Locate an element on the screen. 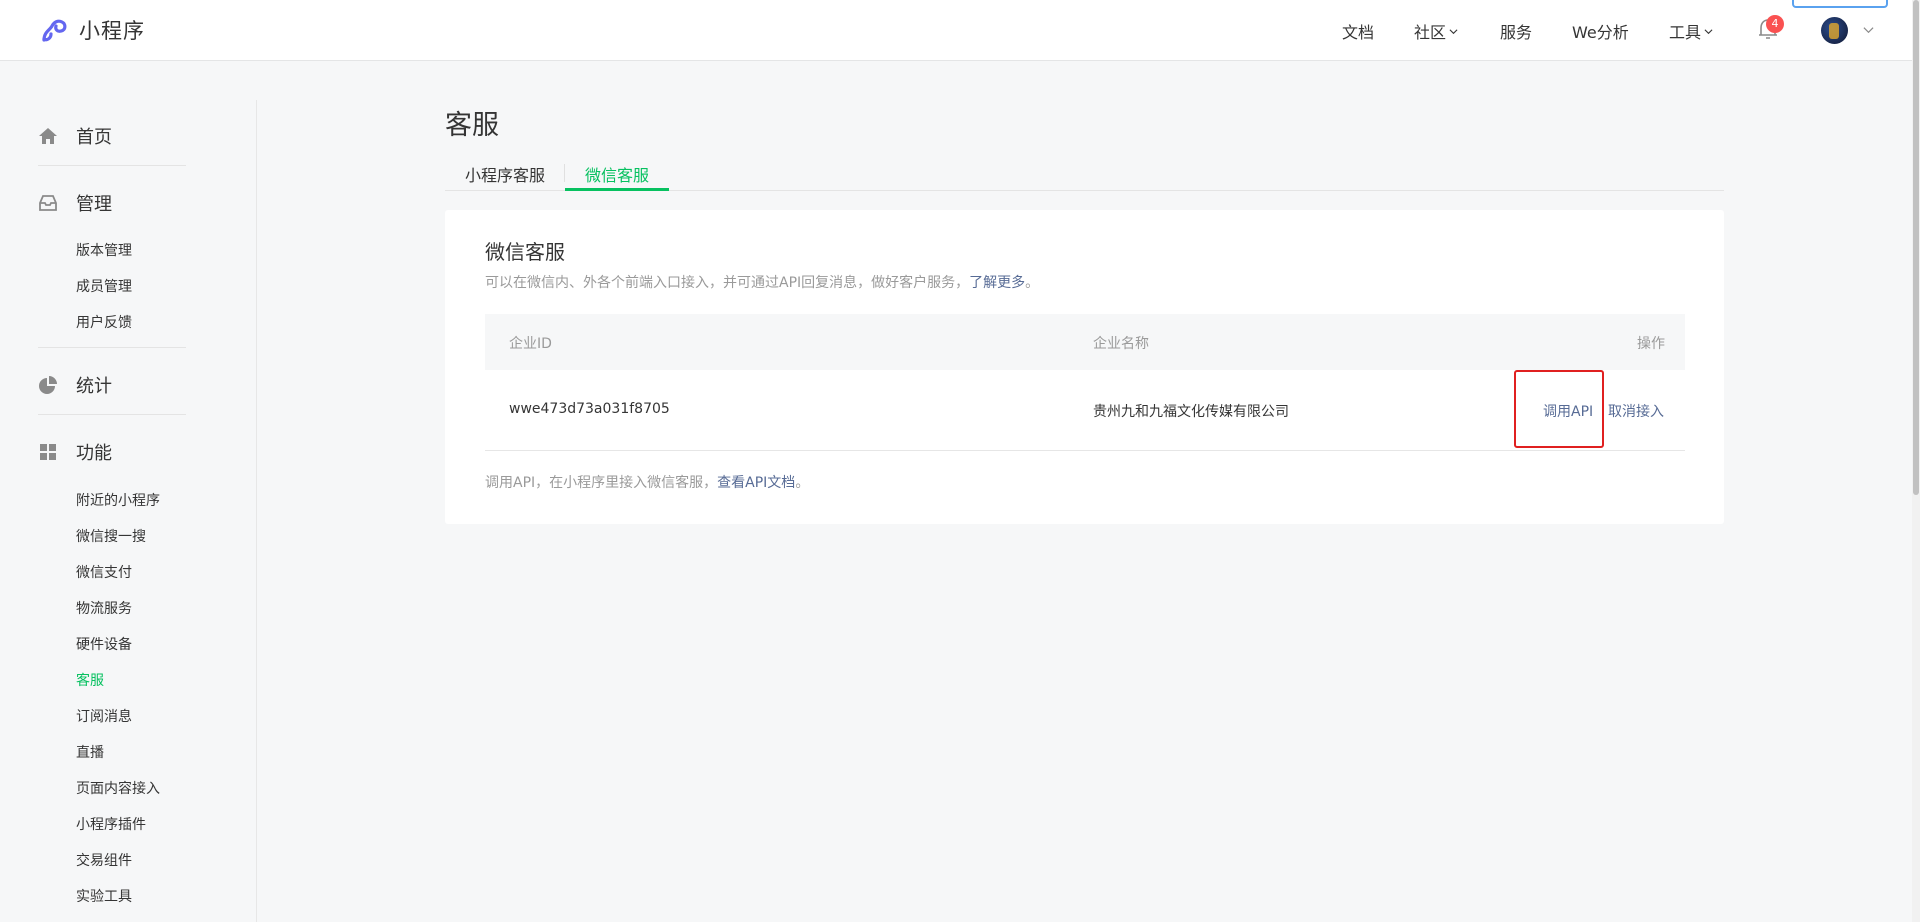  table-header: 企业ID 企业名称 操作 is located at coordinates (1085, 342).